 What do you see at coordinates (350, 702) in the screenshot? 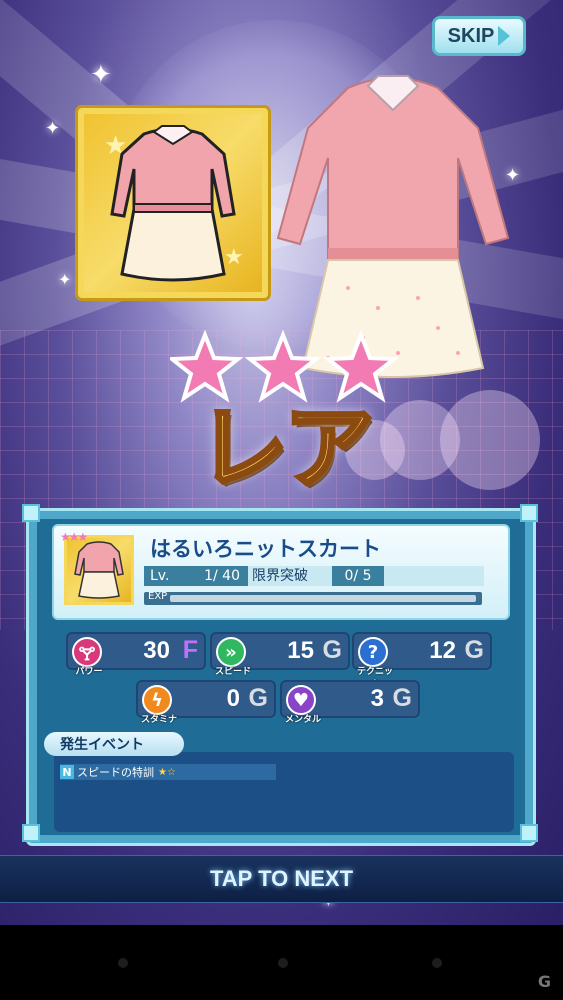
I see `stat-mental: ♥ メンタル 3 G` at bounding box center [350, 702].